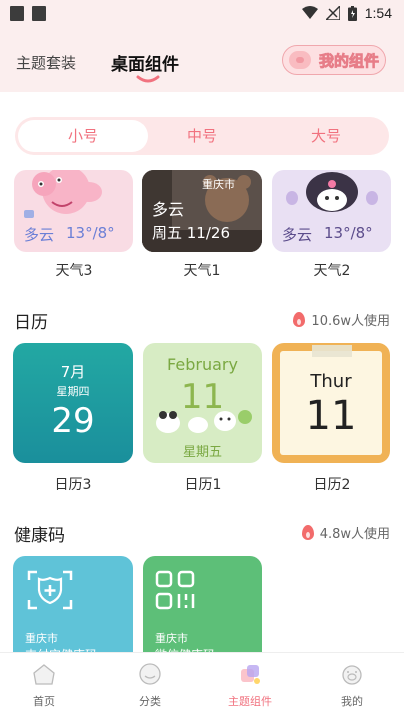 This screenshot has width=404, height=720. What do you see at coordinates (332, 351) in the screenshot?
I see `tape-decoration` at bounding box center [332, 351].